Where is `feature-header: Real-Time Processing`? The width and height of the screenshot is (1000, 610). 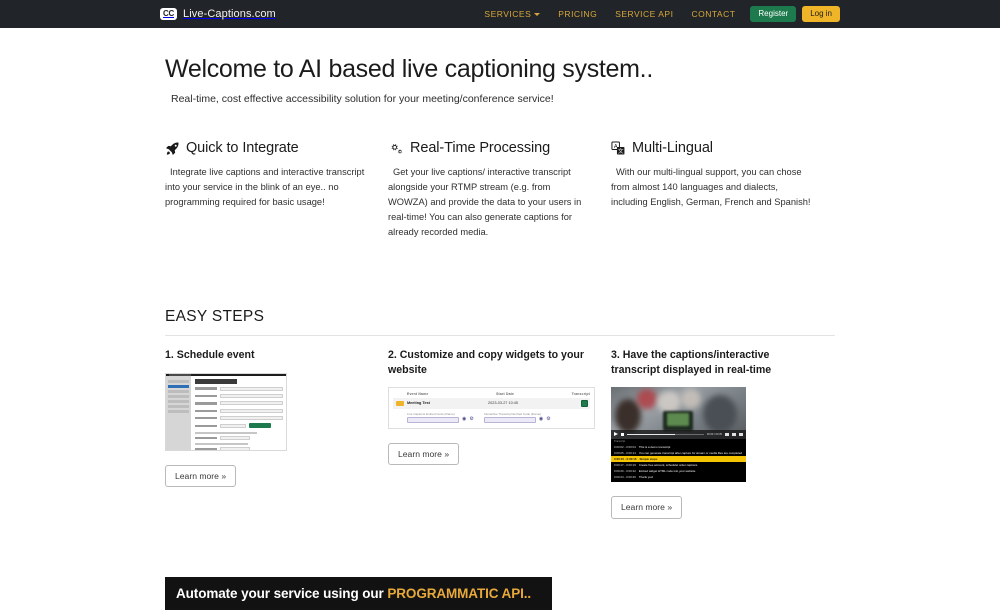
feature-header: Real-Time Processing is located at coordinates (489, 148).